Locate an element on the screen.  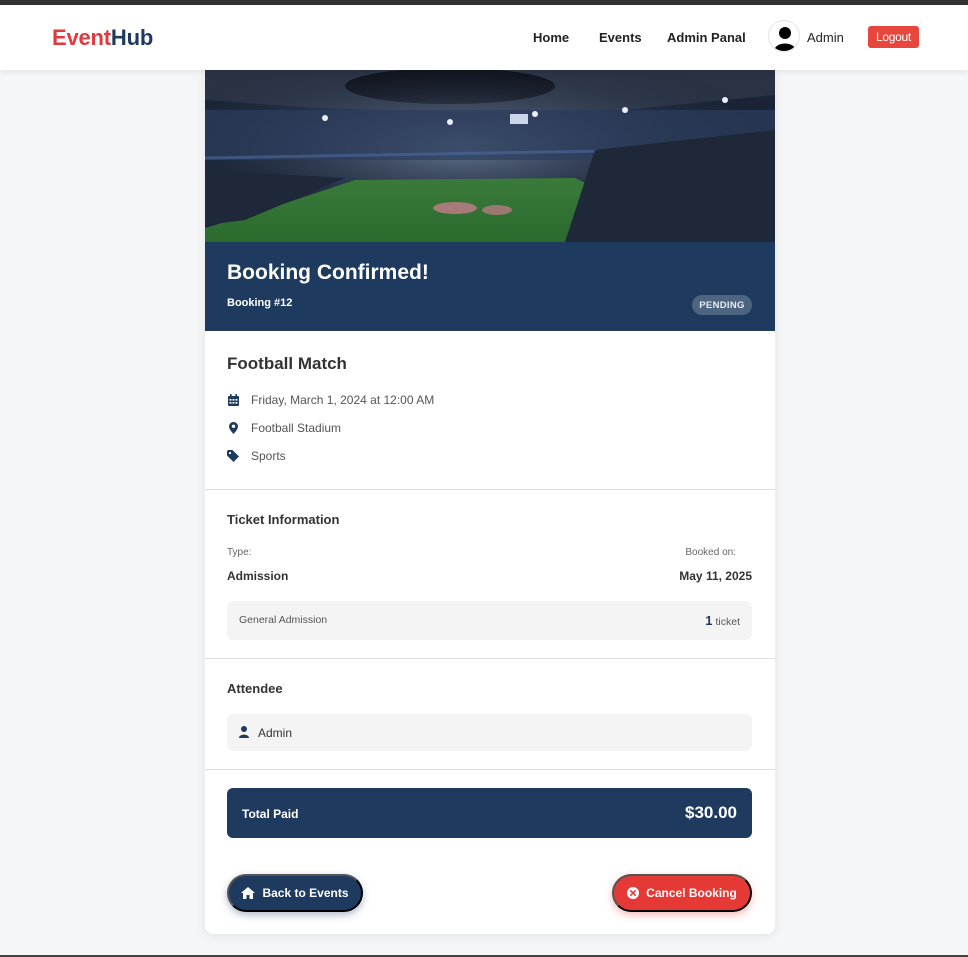
ticket-name: General Admission is located at coordinates (283, 620).